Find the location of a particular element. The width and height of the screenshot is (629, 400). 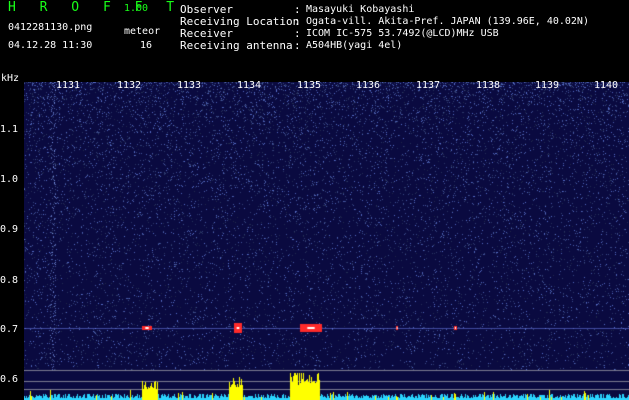

app-title: H R O F F T is located at coordinates (95, 7).